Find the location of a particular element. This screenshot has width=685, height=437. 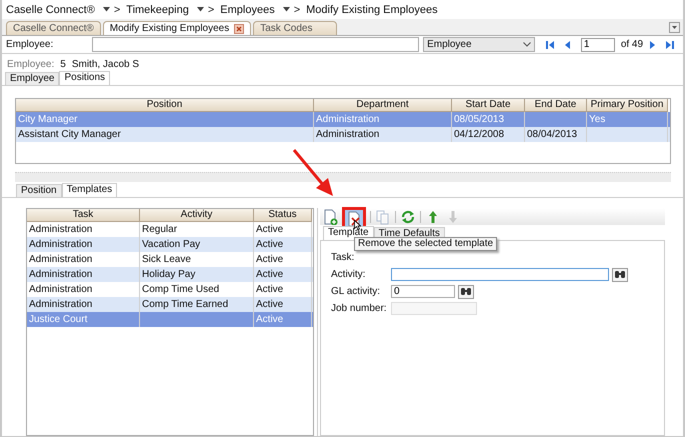

breadcrumb-item: Timekeeping is located at coordinates (157, 10).